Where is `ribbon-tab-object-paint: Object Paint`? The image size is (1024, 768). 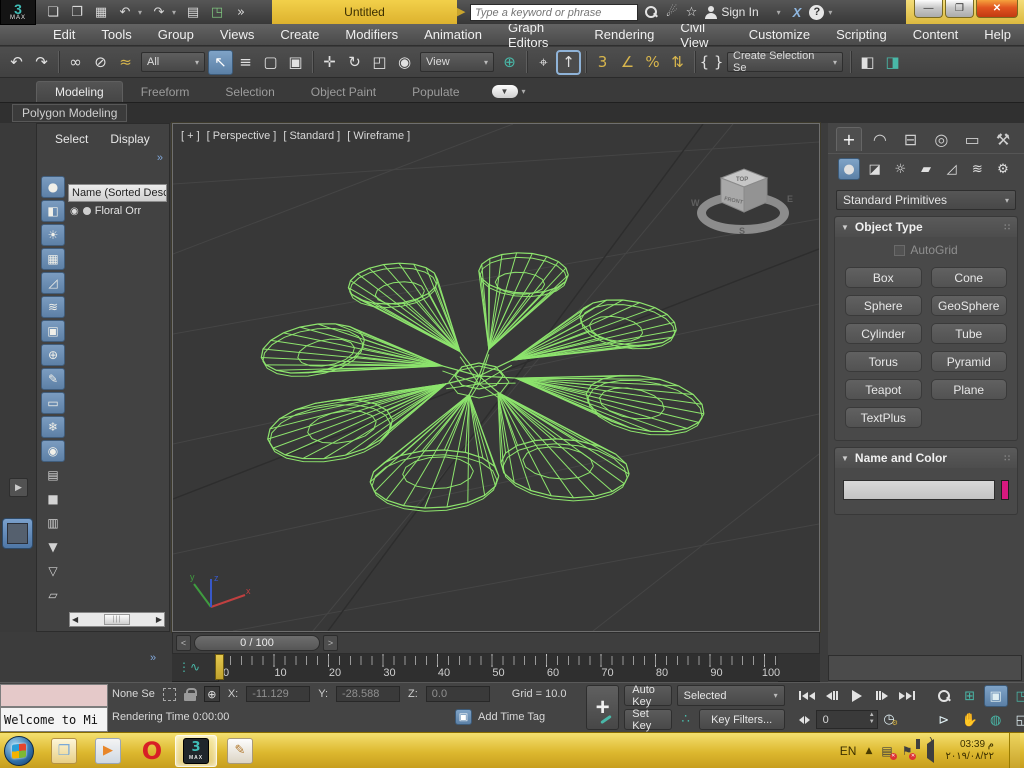
ribbon-tab-object-paint: Object Paint is located at coordinates (343, 92).